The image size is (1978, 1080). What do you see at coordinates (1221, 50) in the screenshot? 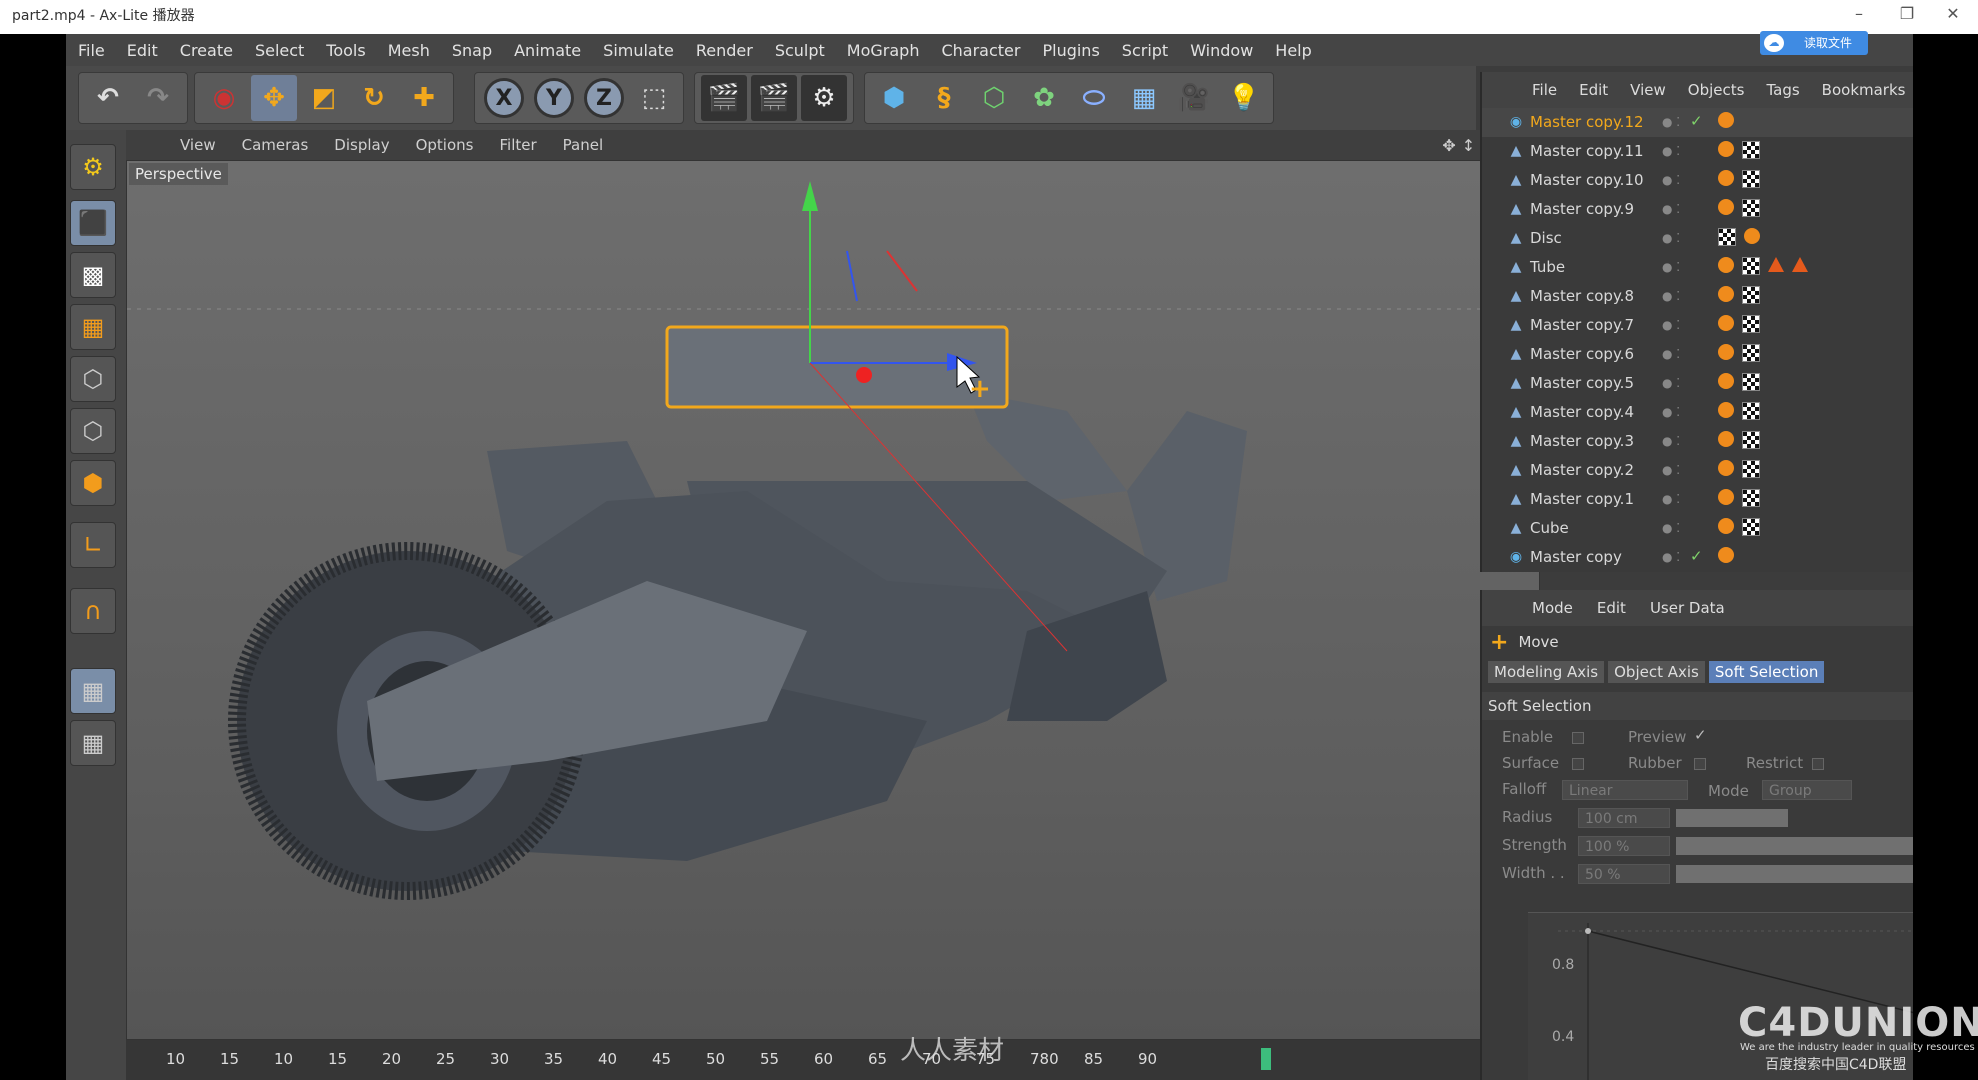
I see `menu-window: Window` at bounding box center [1221, 50].